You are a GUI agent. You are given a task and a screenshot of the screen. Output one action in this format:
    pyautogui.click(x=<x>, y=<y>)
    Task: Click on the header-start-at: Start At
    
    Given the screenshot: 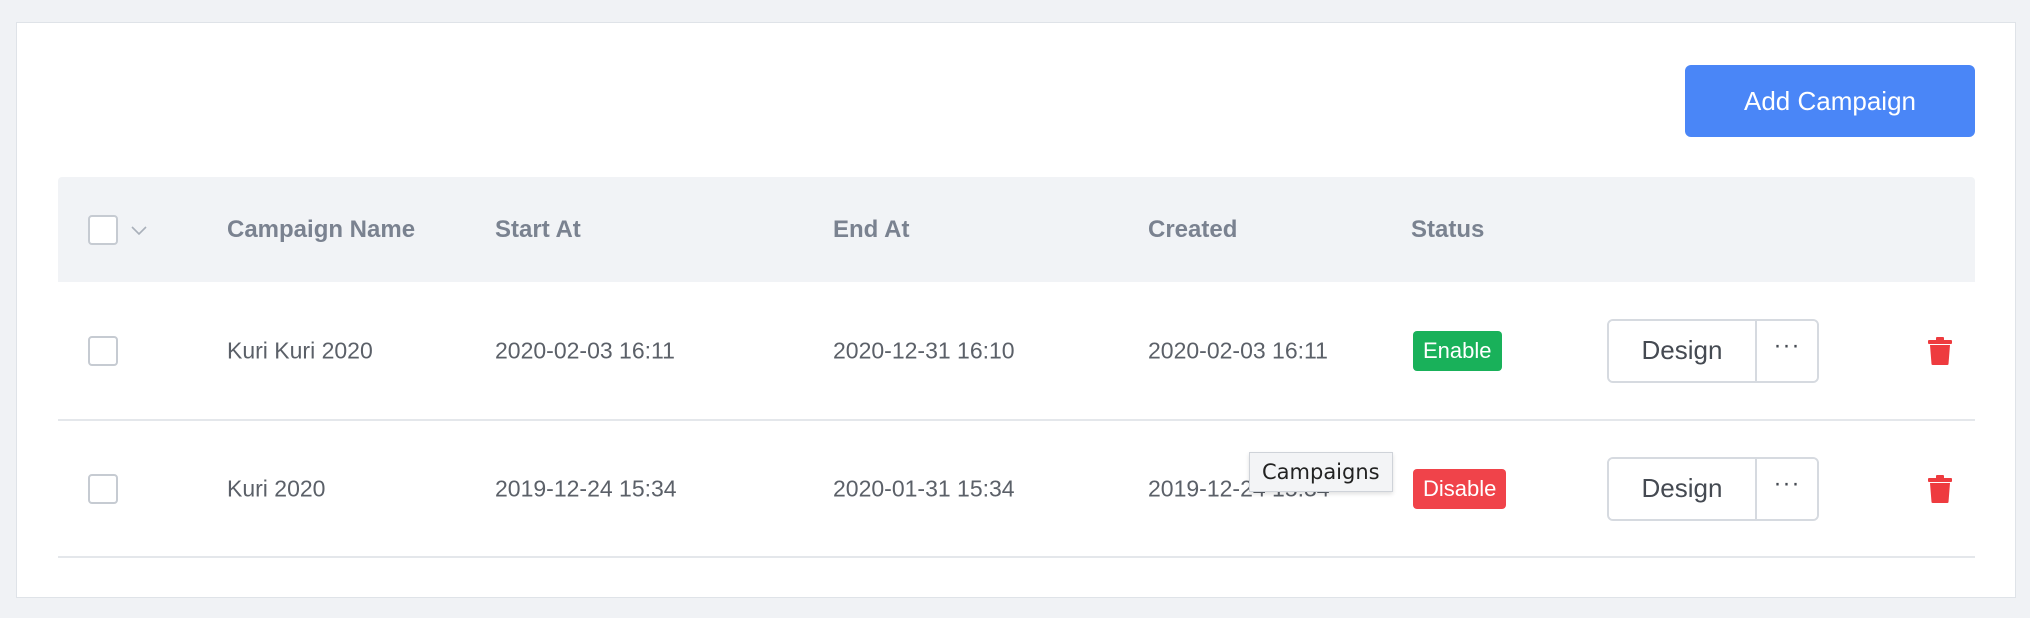 What is the action you would take?
    pyautogui.click(x=538, y=230)
    